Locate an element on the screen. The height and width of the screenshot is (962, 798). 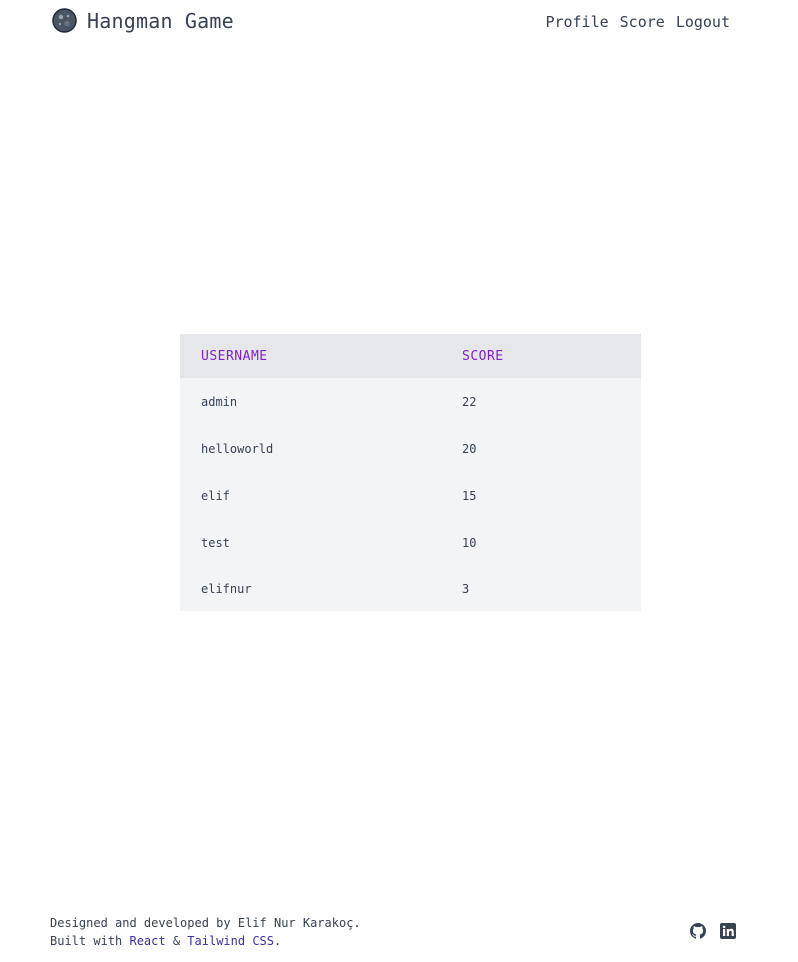
score-cell: 20 is located at coordinates (469, 448).